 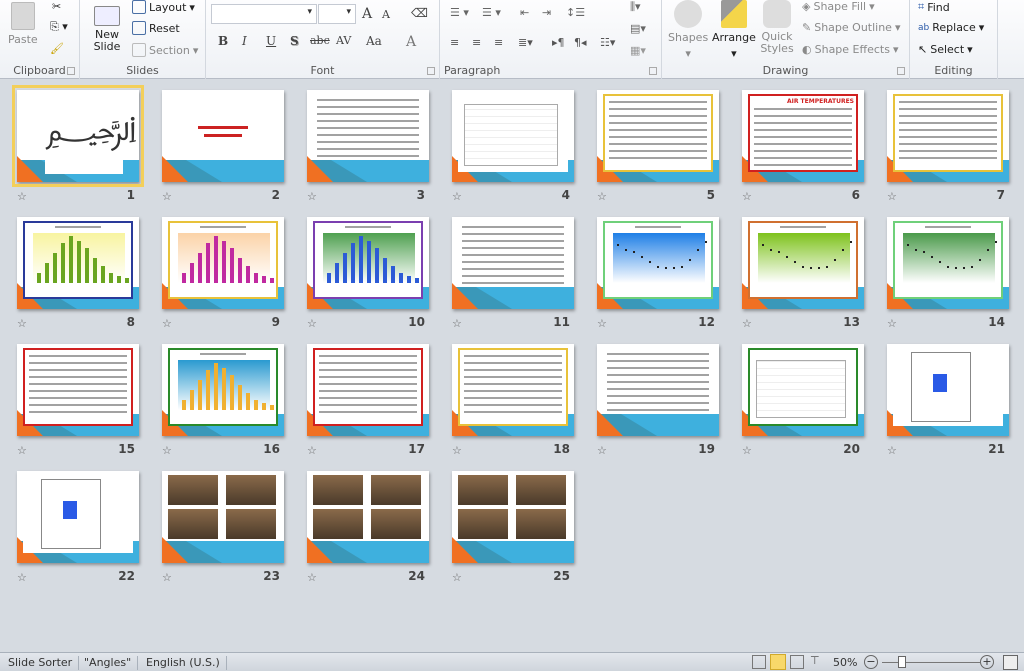 I want to click on text-direction-icon: ⫼▾, so click(x=635, y=7).